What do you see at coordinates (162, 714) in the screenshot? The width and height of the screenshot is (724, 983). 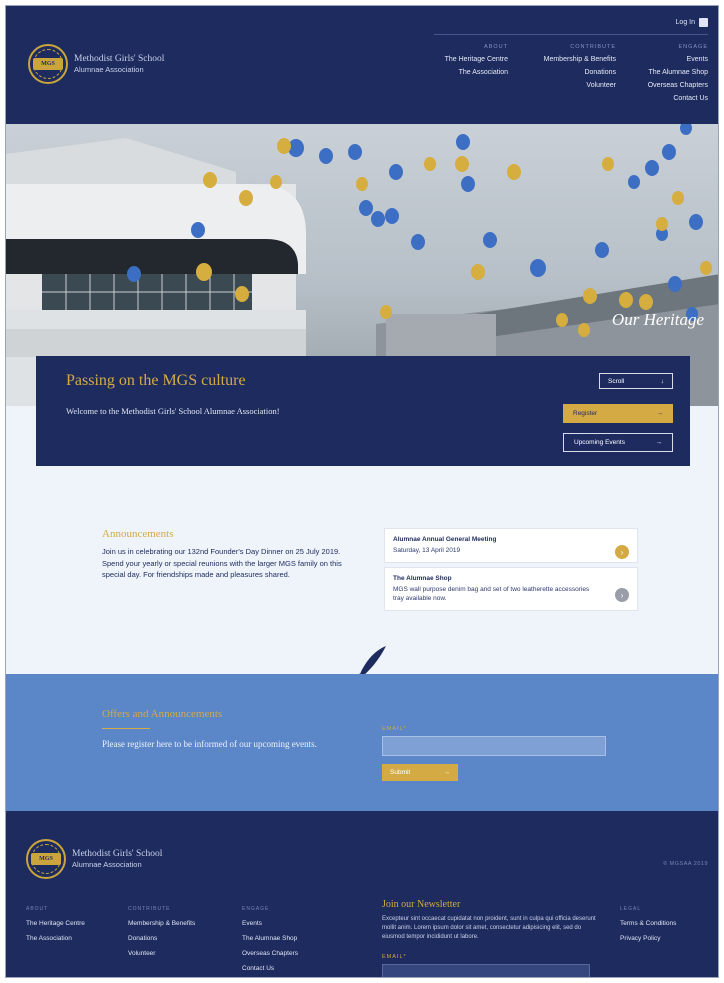 I see `offers-title: Offers and Announcements` at bounding box center [162, 714].